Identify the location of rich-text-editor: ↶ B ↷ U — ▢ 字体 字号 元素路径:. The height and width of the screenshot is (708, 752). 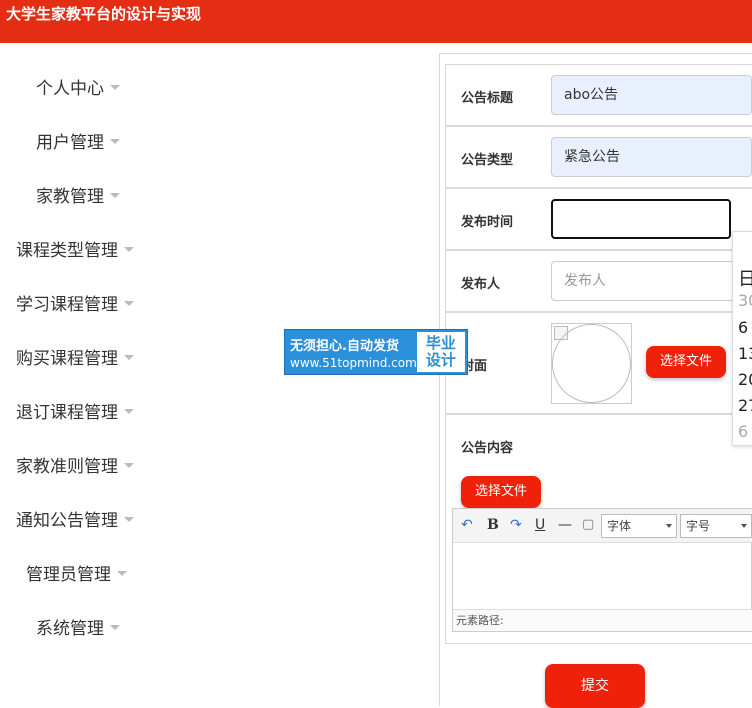
(602, 570).